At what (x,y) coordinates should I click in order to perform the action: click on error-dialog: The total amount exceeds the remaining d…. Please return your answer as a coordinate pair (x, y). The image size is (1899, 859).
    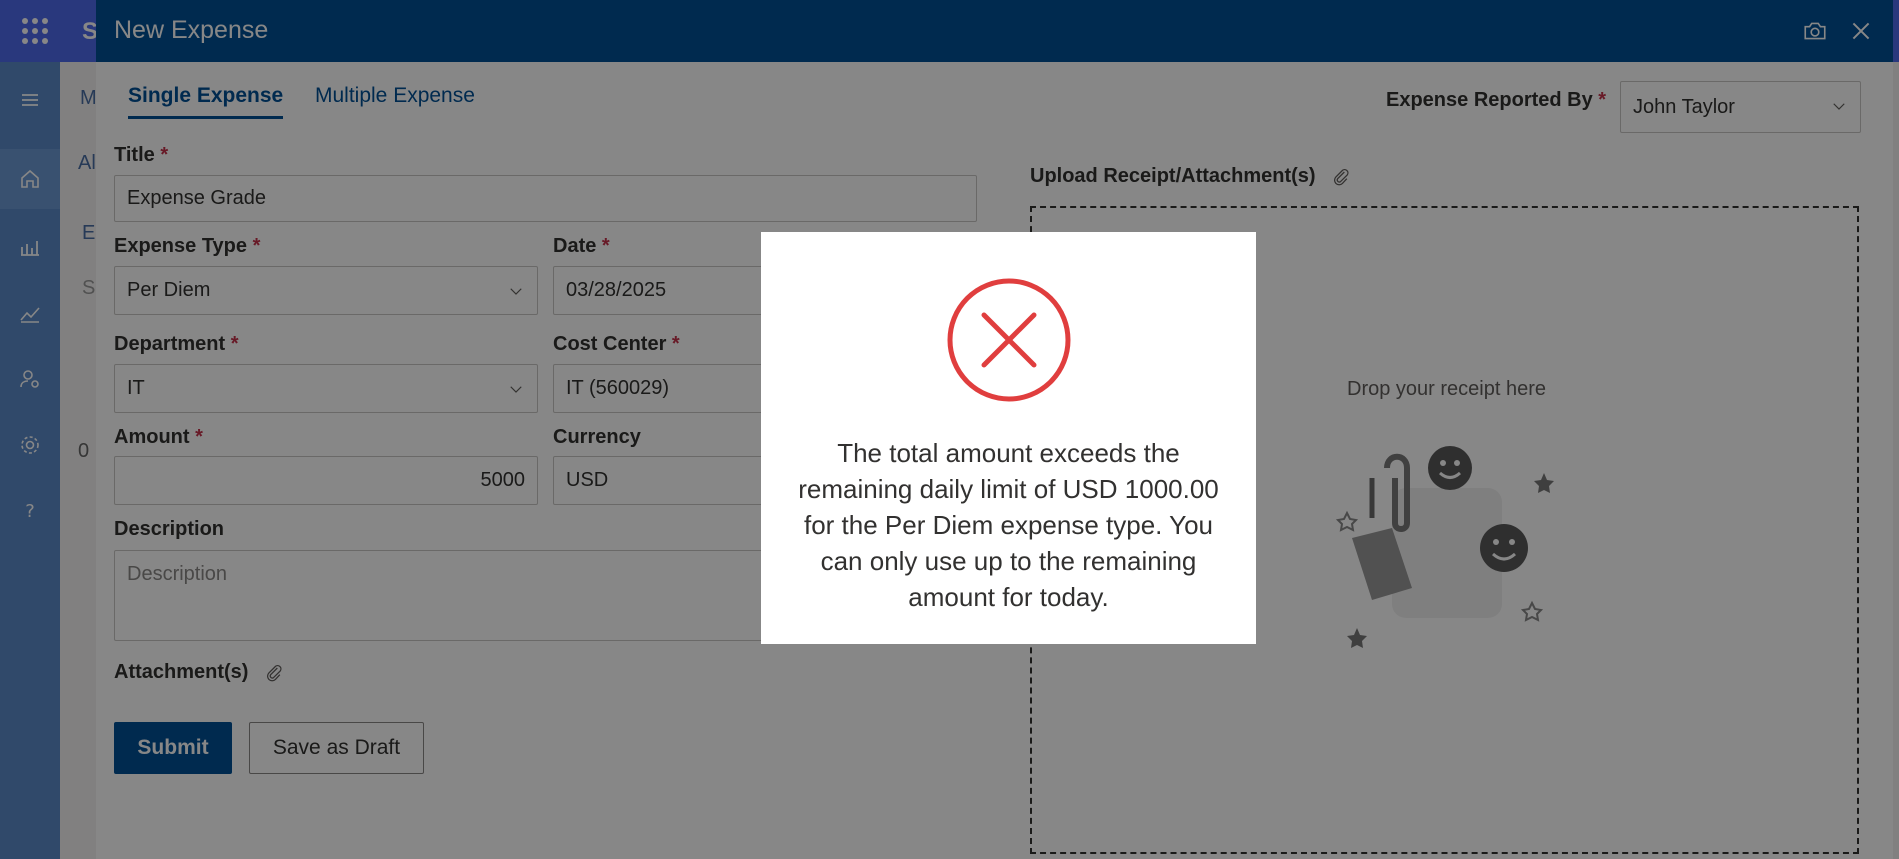
    Looking at the image, I should click on (1008, 438).